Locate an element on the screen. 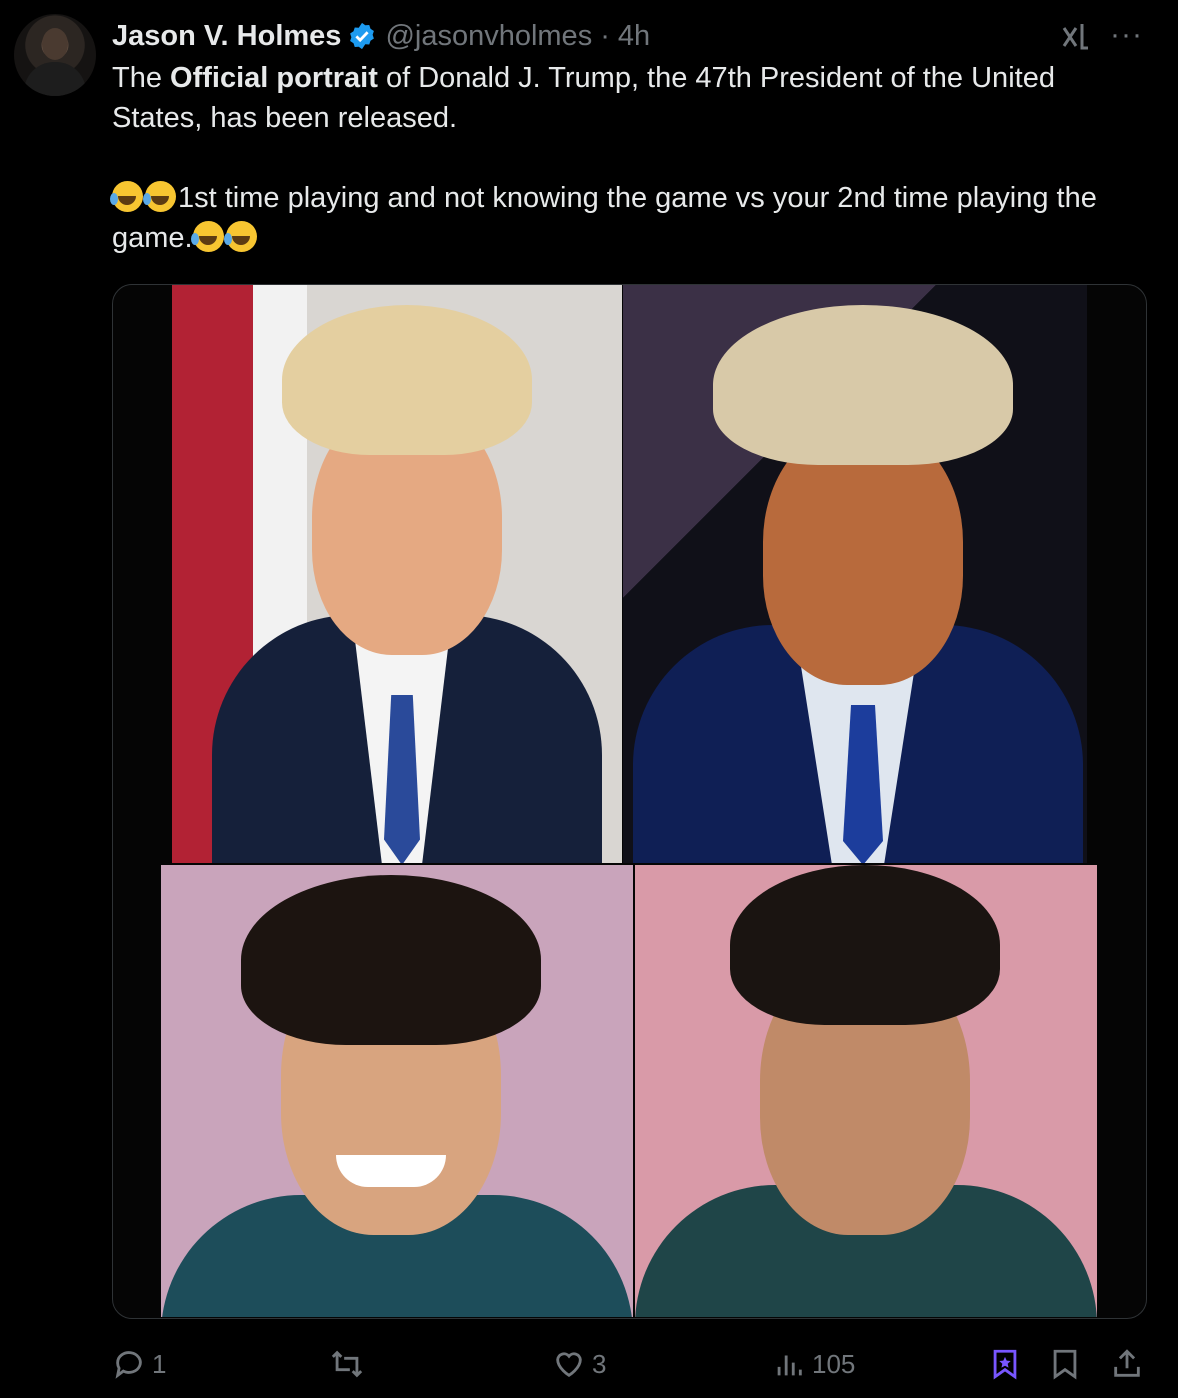 This screenshot has width=1178, height=1398. bookmark-icon is located at coordinates (1065, 1364).